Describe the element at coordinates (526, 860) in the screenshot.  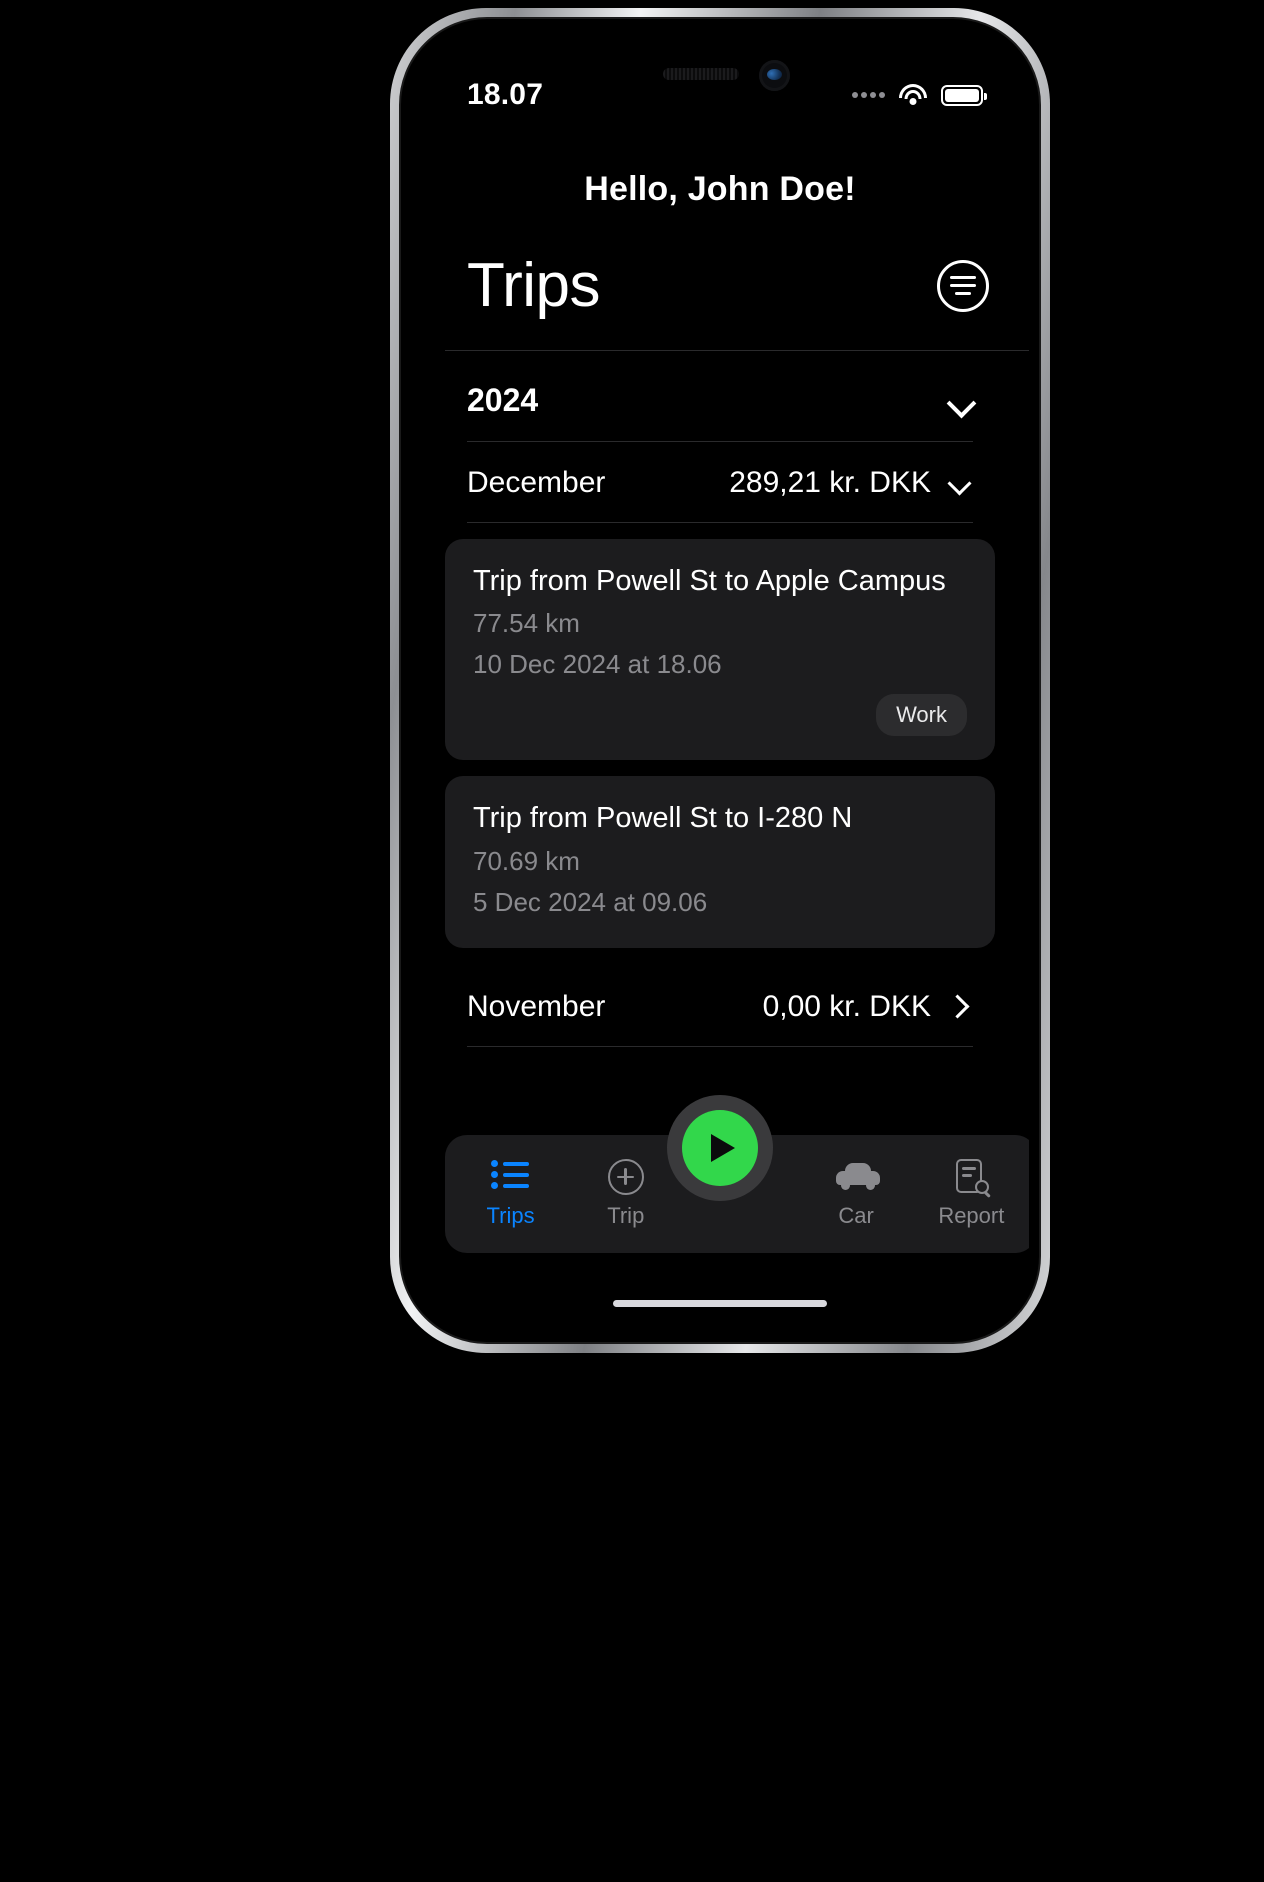
I see `trip-distance: 70.69 km` at that location.